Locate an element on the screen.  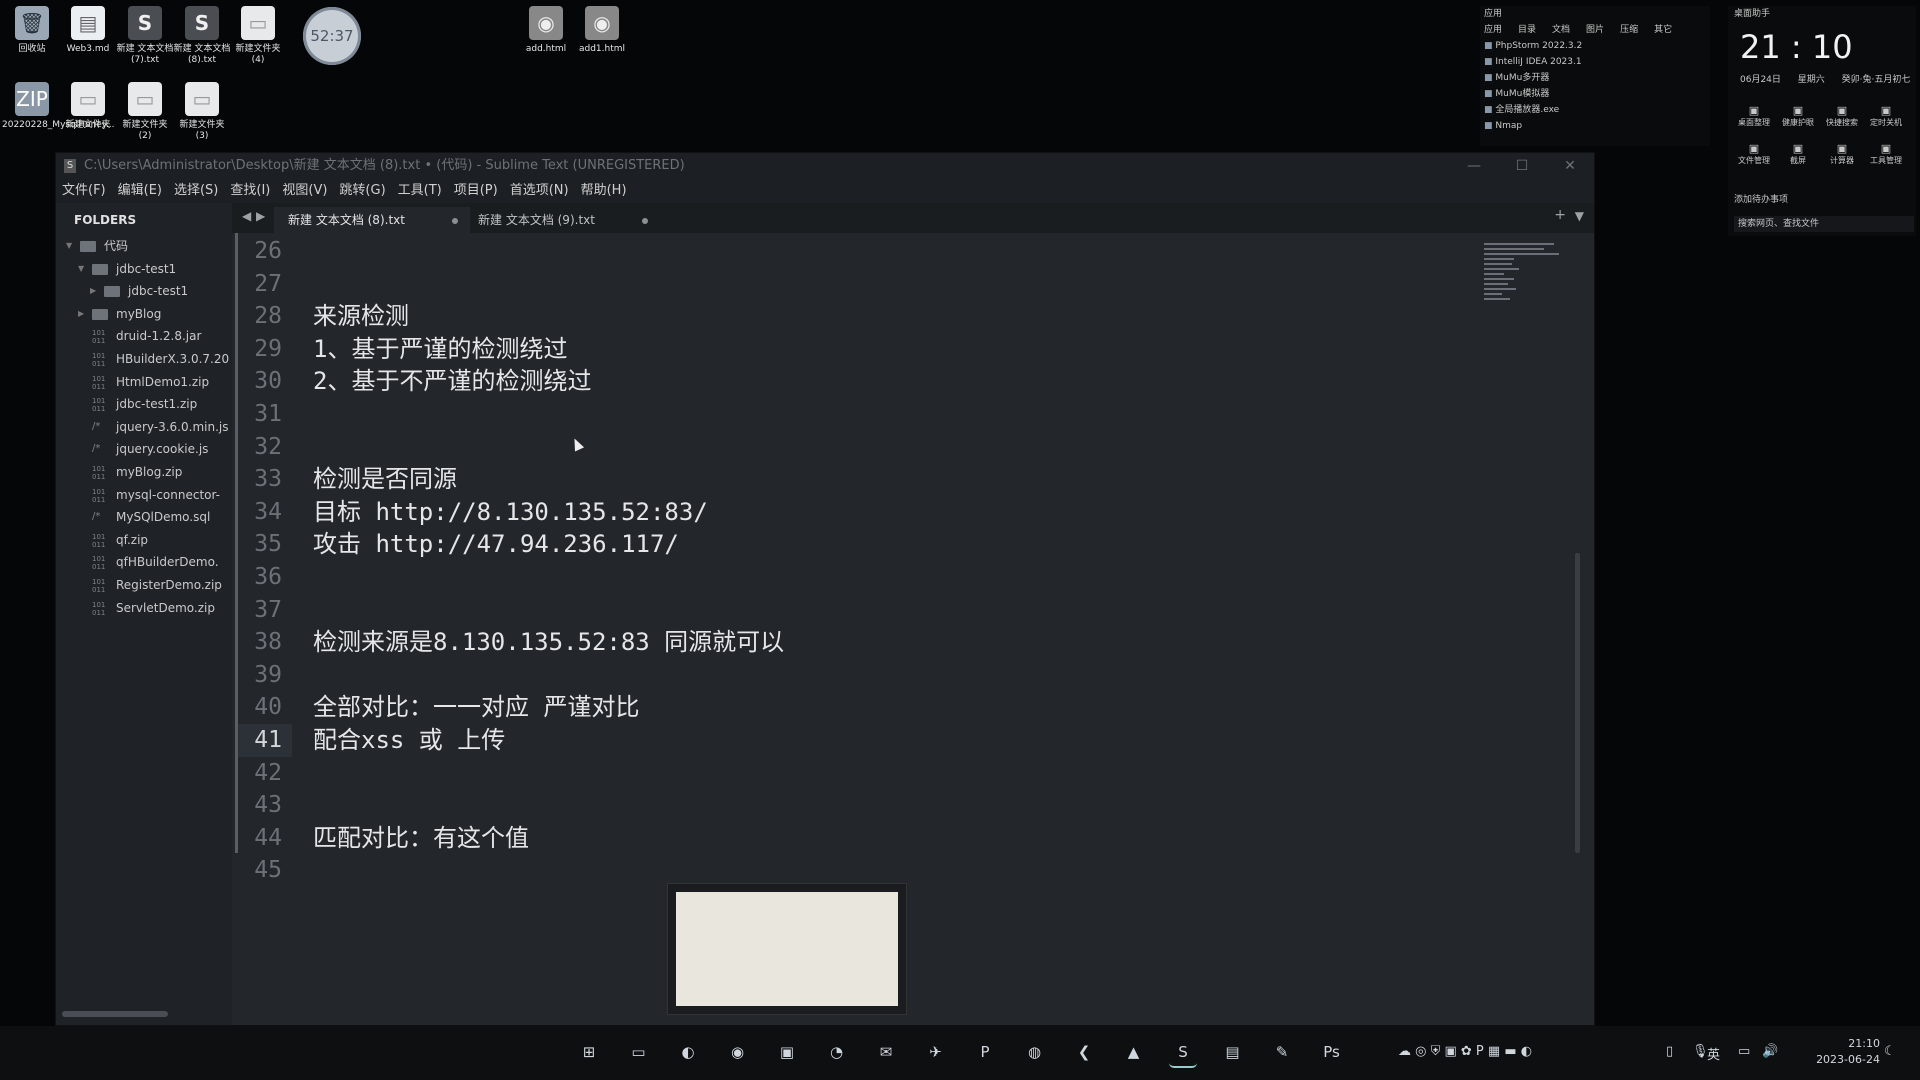
explorer-icon: ▭ is located at coordinates (639, 1052).